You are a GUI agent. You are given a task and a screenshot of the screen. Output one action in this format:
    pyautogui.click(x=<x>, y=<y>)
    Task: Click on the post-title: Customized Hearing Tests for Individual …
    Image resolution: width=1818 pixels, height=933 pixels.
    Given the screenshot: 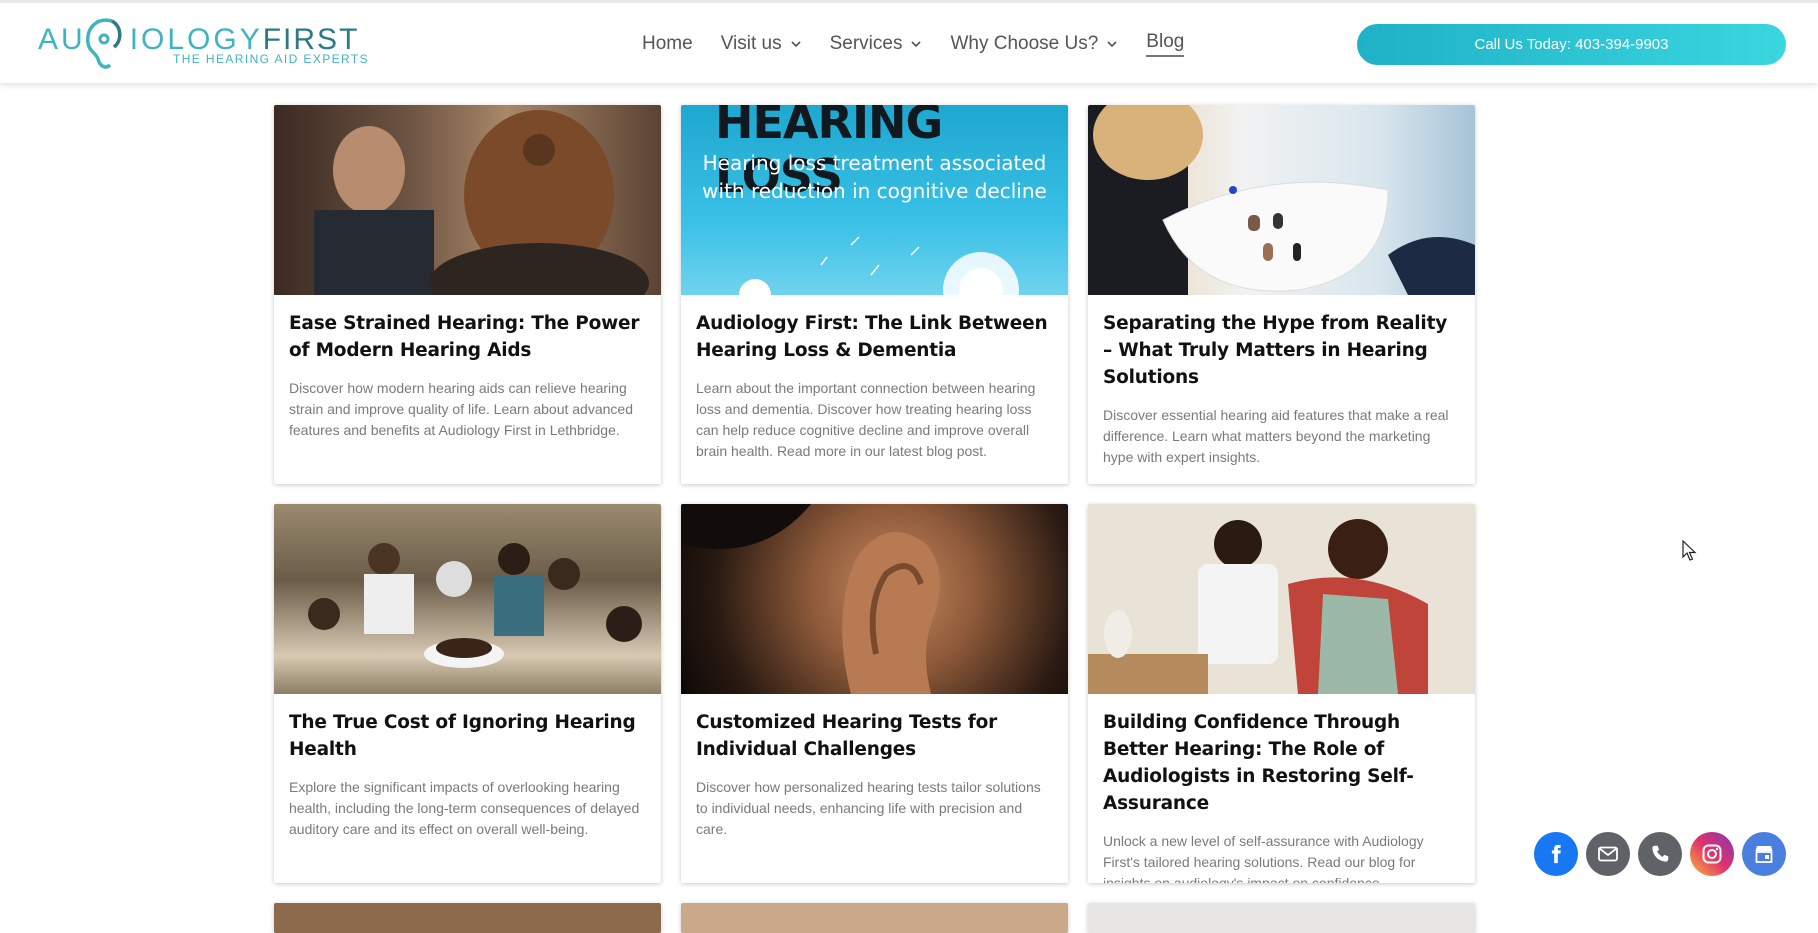 What is the action you would take?
    pyautogui.click(x=874, y=736)
    